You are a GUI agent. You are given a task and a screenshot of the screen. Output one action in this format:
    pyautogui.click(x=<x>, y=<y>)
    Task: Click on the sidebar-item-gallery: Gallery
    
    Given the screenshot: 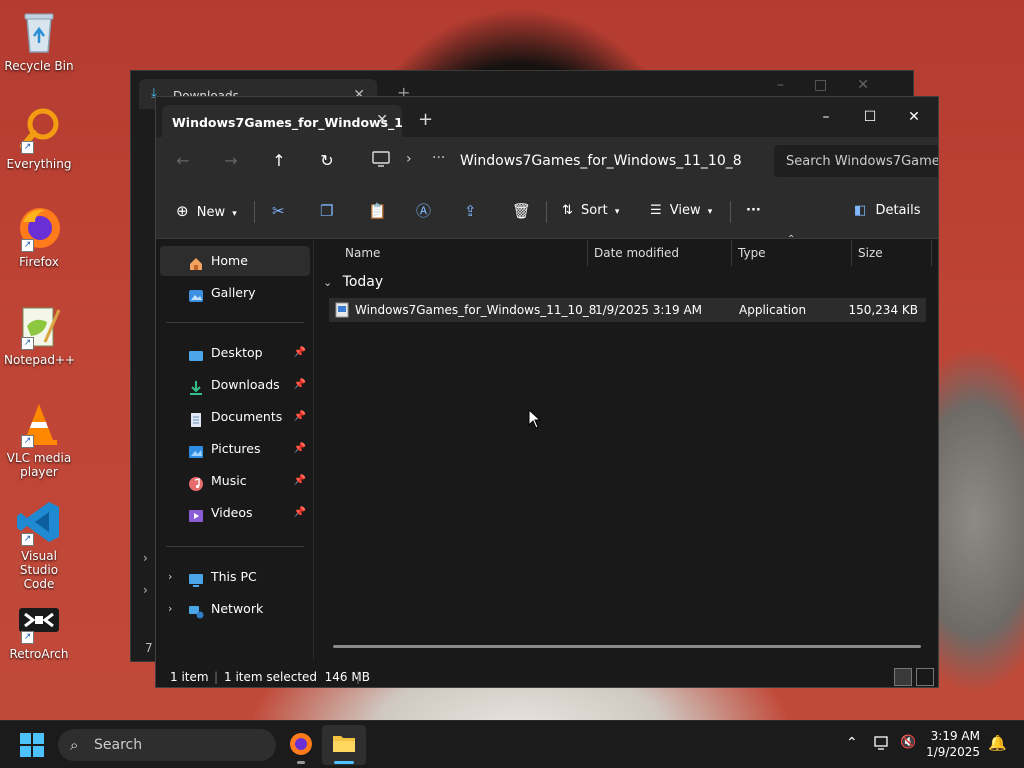 What is the action you would take?
    pyautogui.click(x=235, y=293)
    